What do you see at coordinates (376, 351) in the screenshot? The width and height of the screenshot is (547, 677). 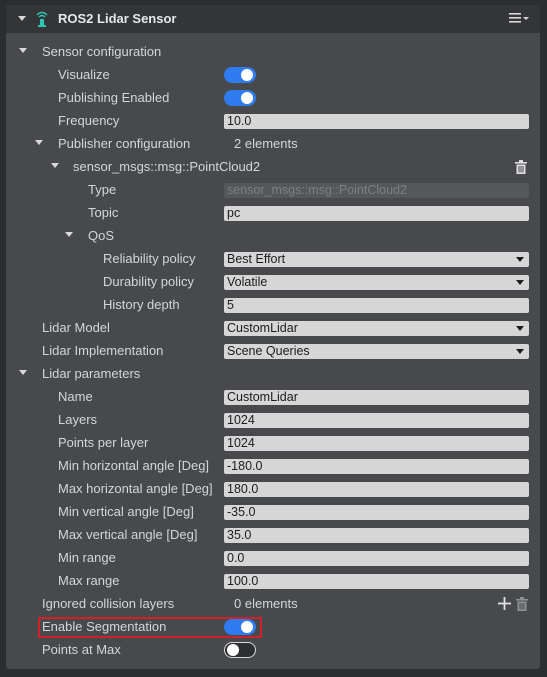 I see `lidar-implementation-select: Scene Queries` at bounding box center [376, 351].